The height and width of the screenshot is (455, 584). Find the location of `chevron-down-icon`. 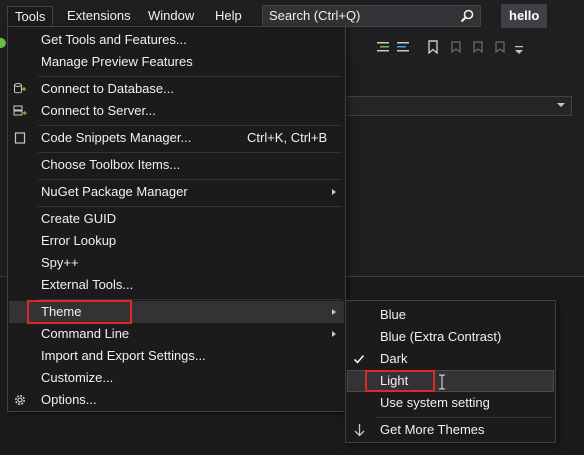

chevron-down-icon is located at coordinates (561, 105).